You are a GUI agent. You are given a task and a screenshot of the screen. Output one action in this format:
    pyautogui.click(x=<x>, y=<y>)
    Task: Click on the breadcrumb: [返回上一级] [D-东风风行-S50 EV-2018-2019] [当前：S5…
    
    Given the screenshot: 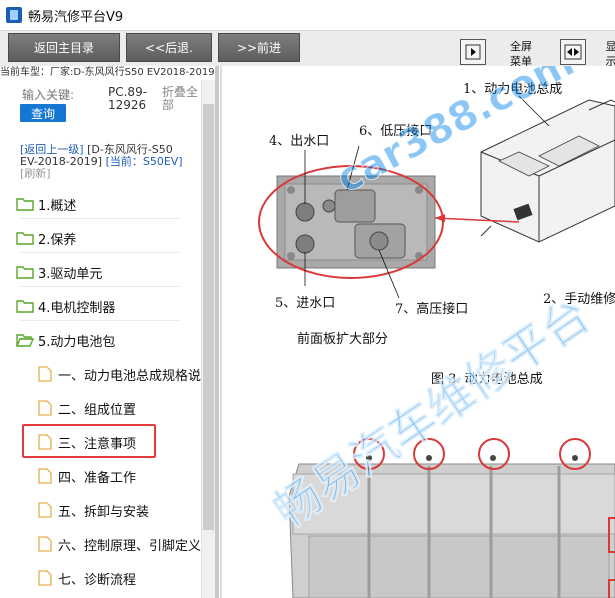 What is the action you would take?
    pyautogui.click(x=105, y=162)
    